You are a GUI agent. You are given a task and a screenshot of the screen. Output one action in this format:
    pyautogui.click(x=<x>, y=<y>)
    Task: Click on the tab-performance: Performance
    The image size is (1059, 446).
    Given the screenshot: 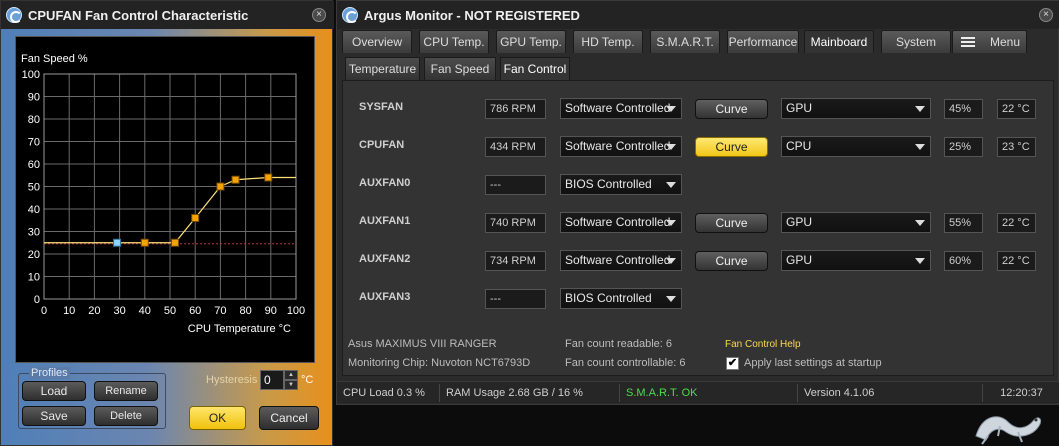 What is the action you would take?
    pyautogui.click(x=763, y=41)
    